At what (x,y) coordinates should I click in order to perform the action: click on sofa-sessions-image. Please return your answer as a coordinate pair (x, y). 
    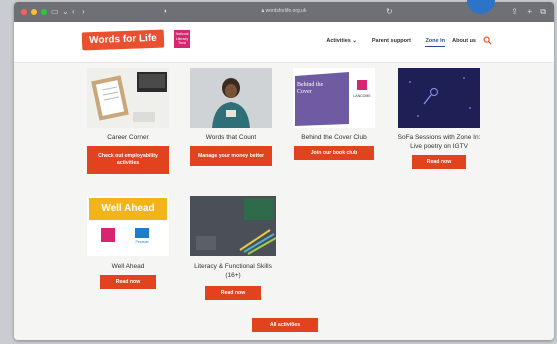
    Looking at the image, I should click on (439, 98).